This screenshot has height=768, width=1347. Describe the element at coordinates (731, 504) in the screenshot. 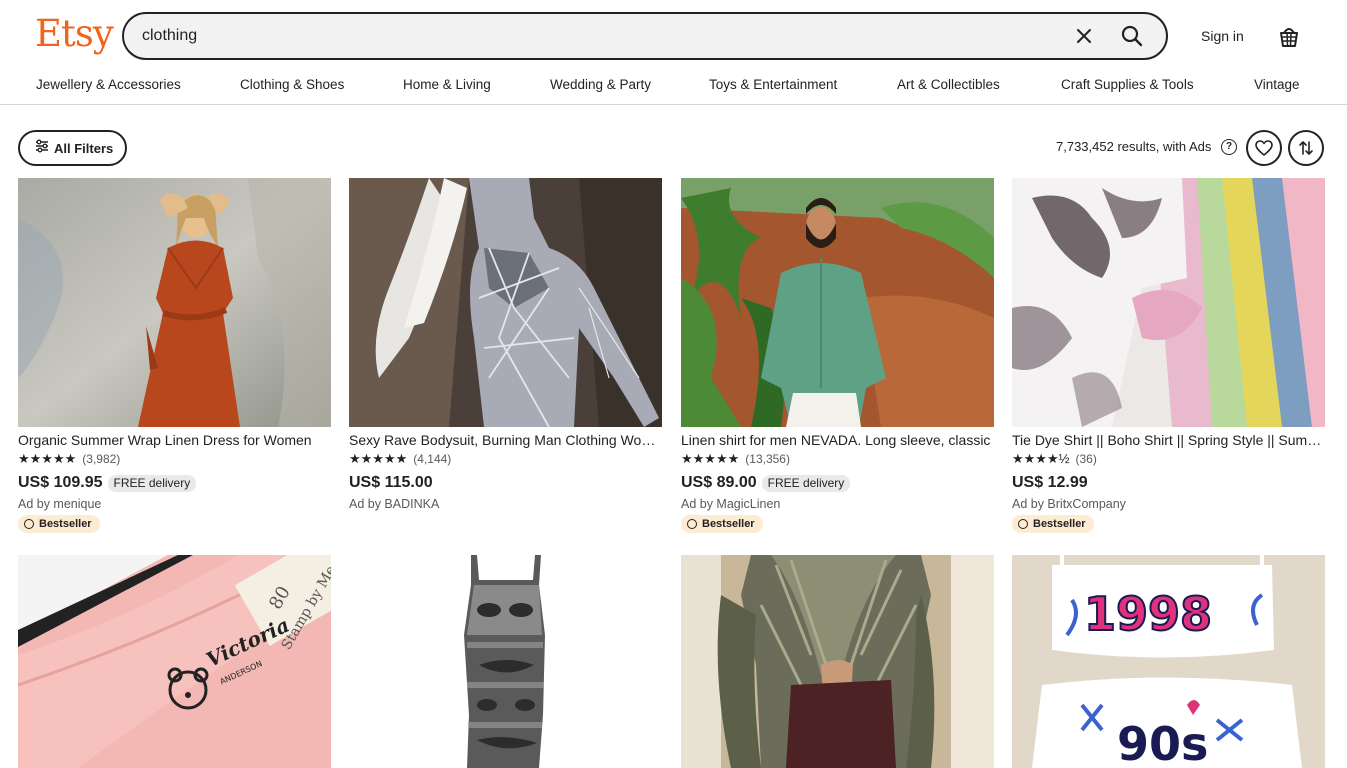

I see `listing-seller: Ad by MagicLinen` at that location.